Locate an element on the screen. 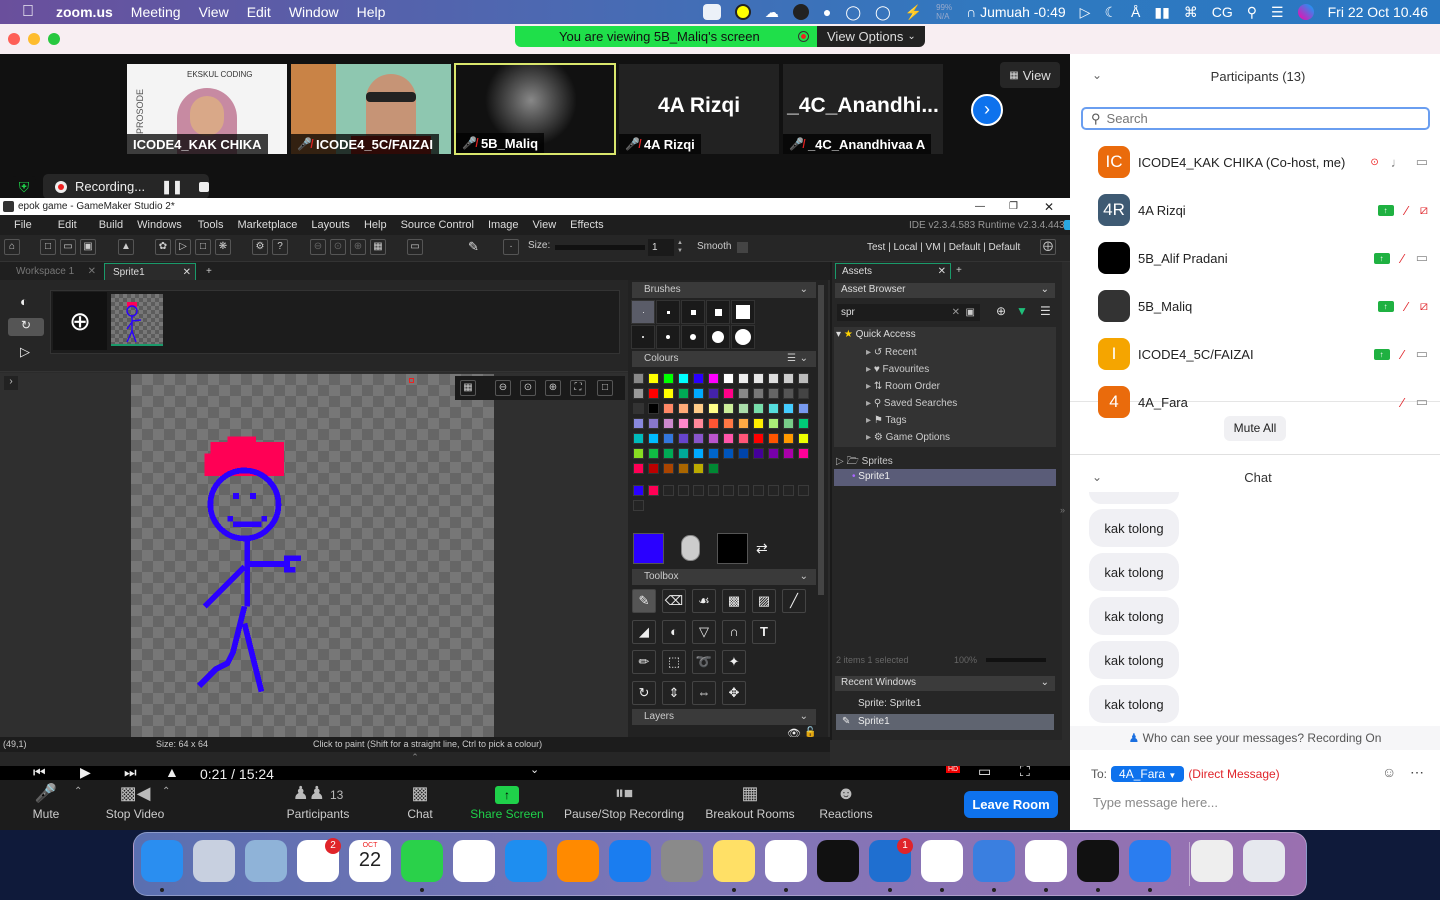  launchpad-app-icon is located at coordinates (214, 861).